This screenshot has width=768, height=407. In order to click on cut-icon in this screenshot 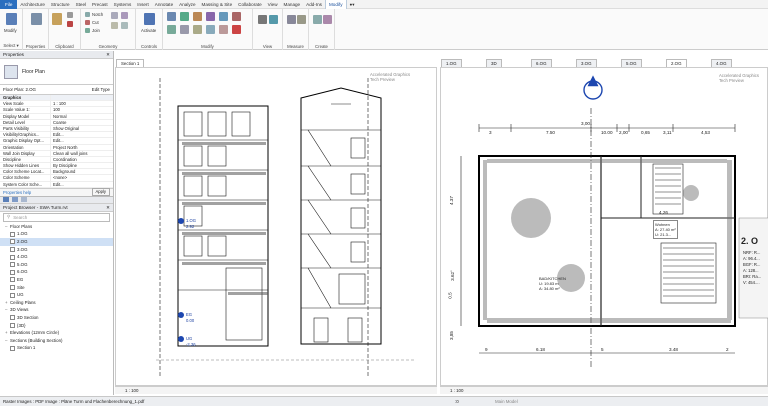, I will do `click(70, 24)`.